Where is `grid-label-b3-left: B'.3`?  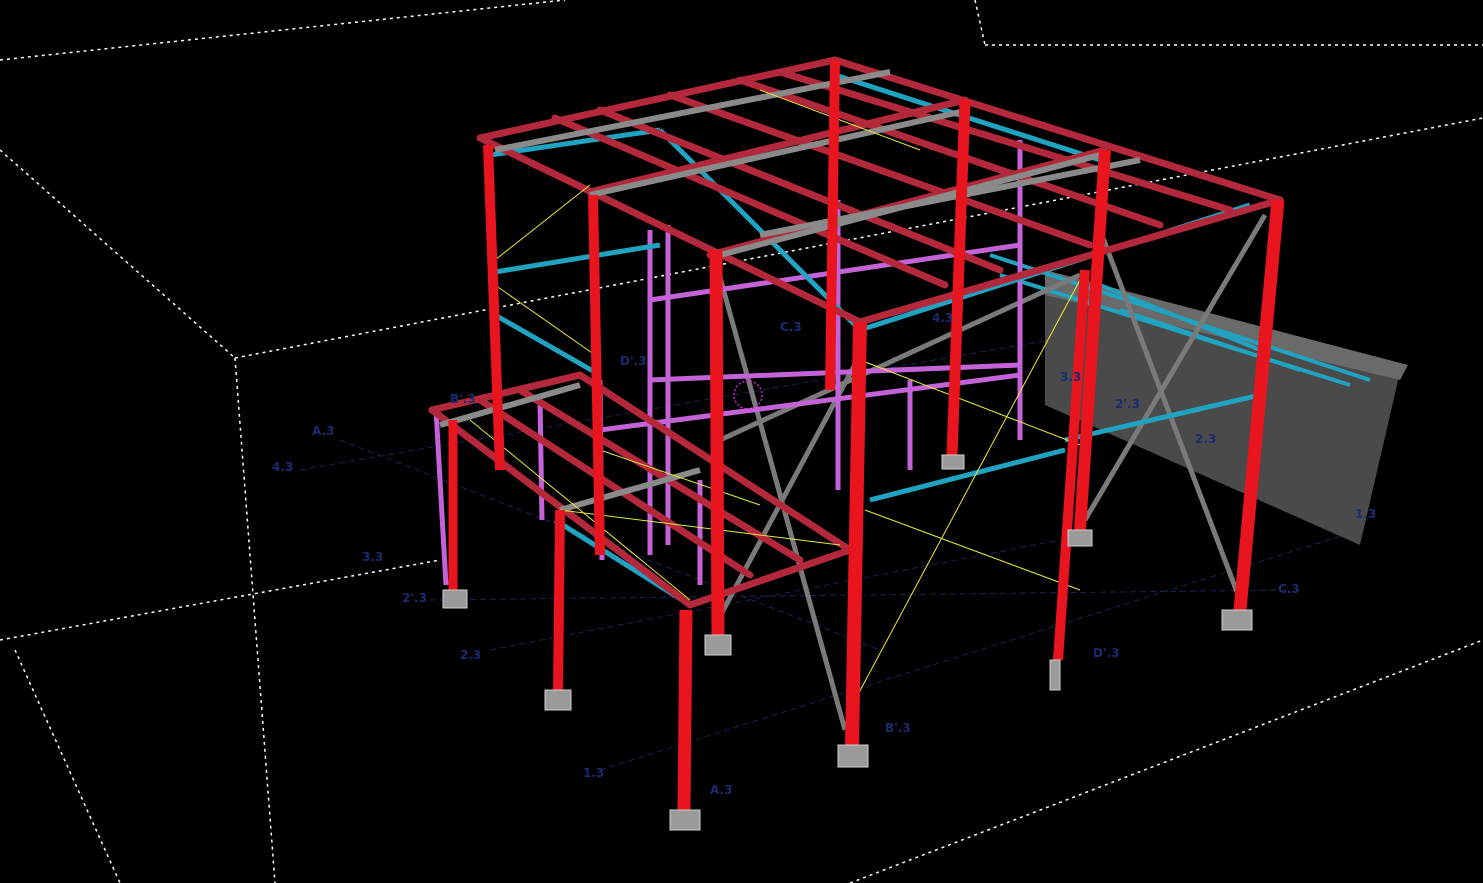
grid-label-b3-left: B'.3 is located at coordinates (463, 399).